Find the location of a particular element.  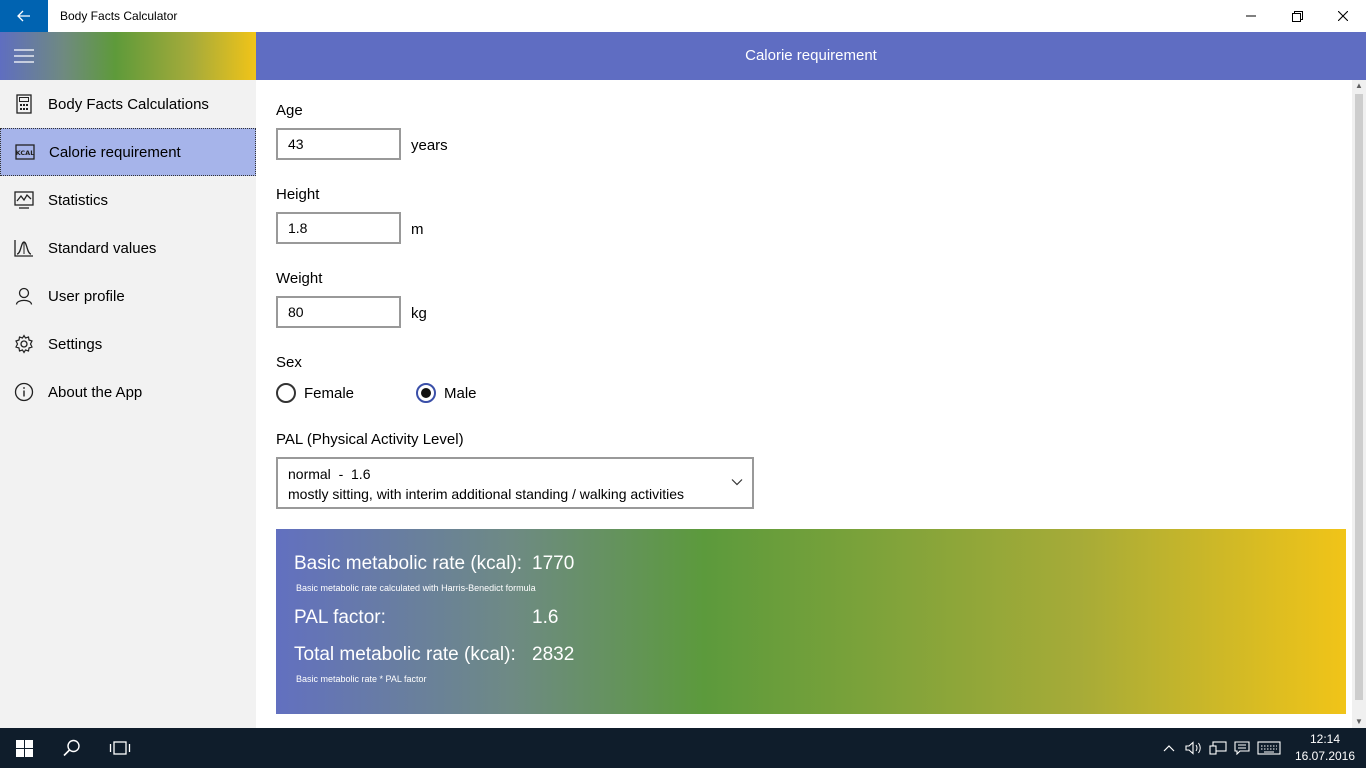

close-icon is located at coordinates (1343, 16).